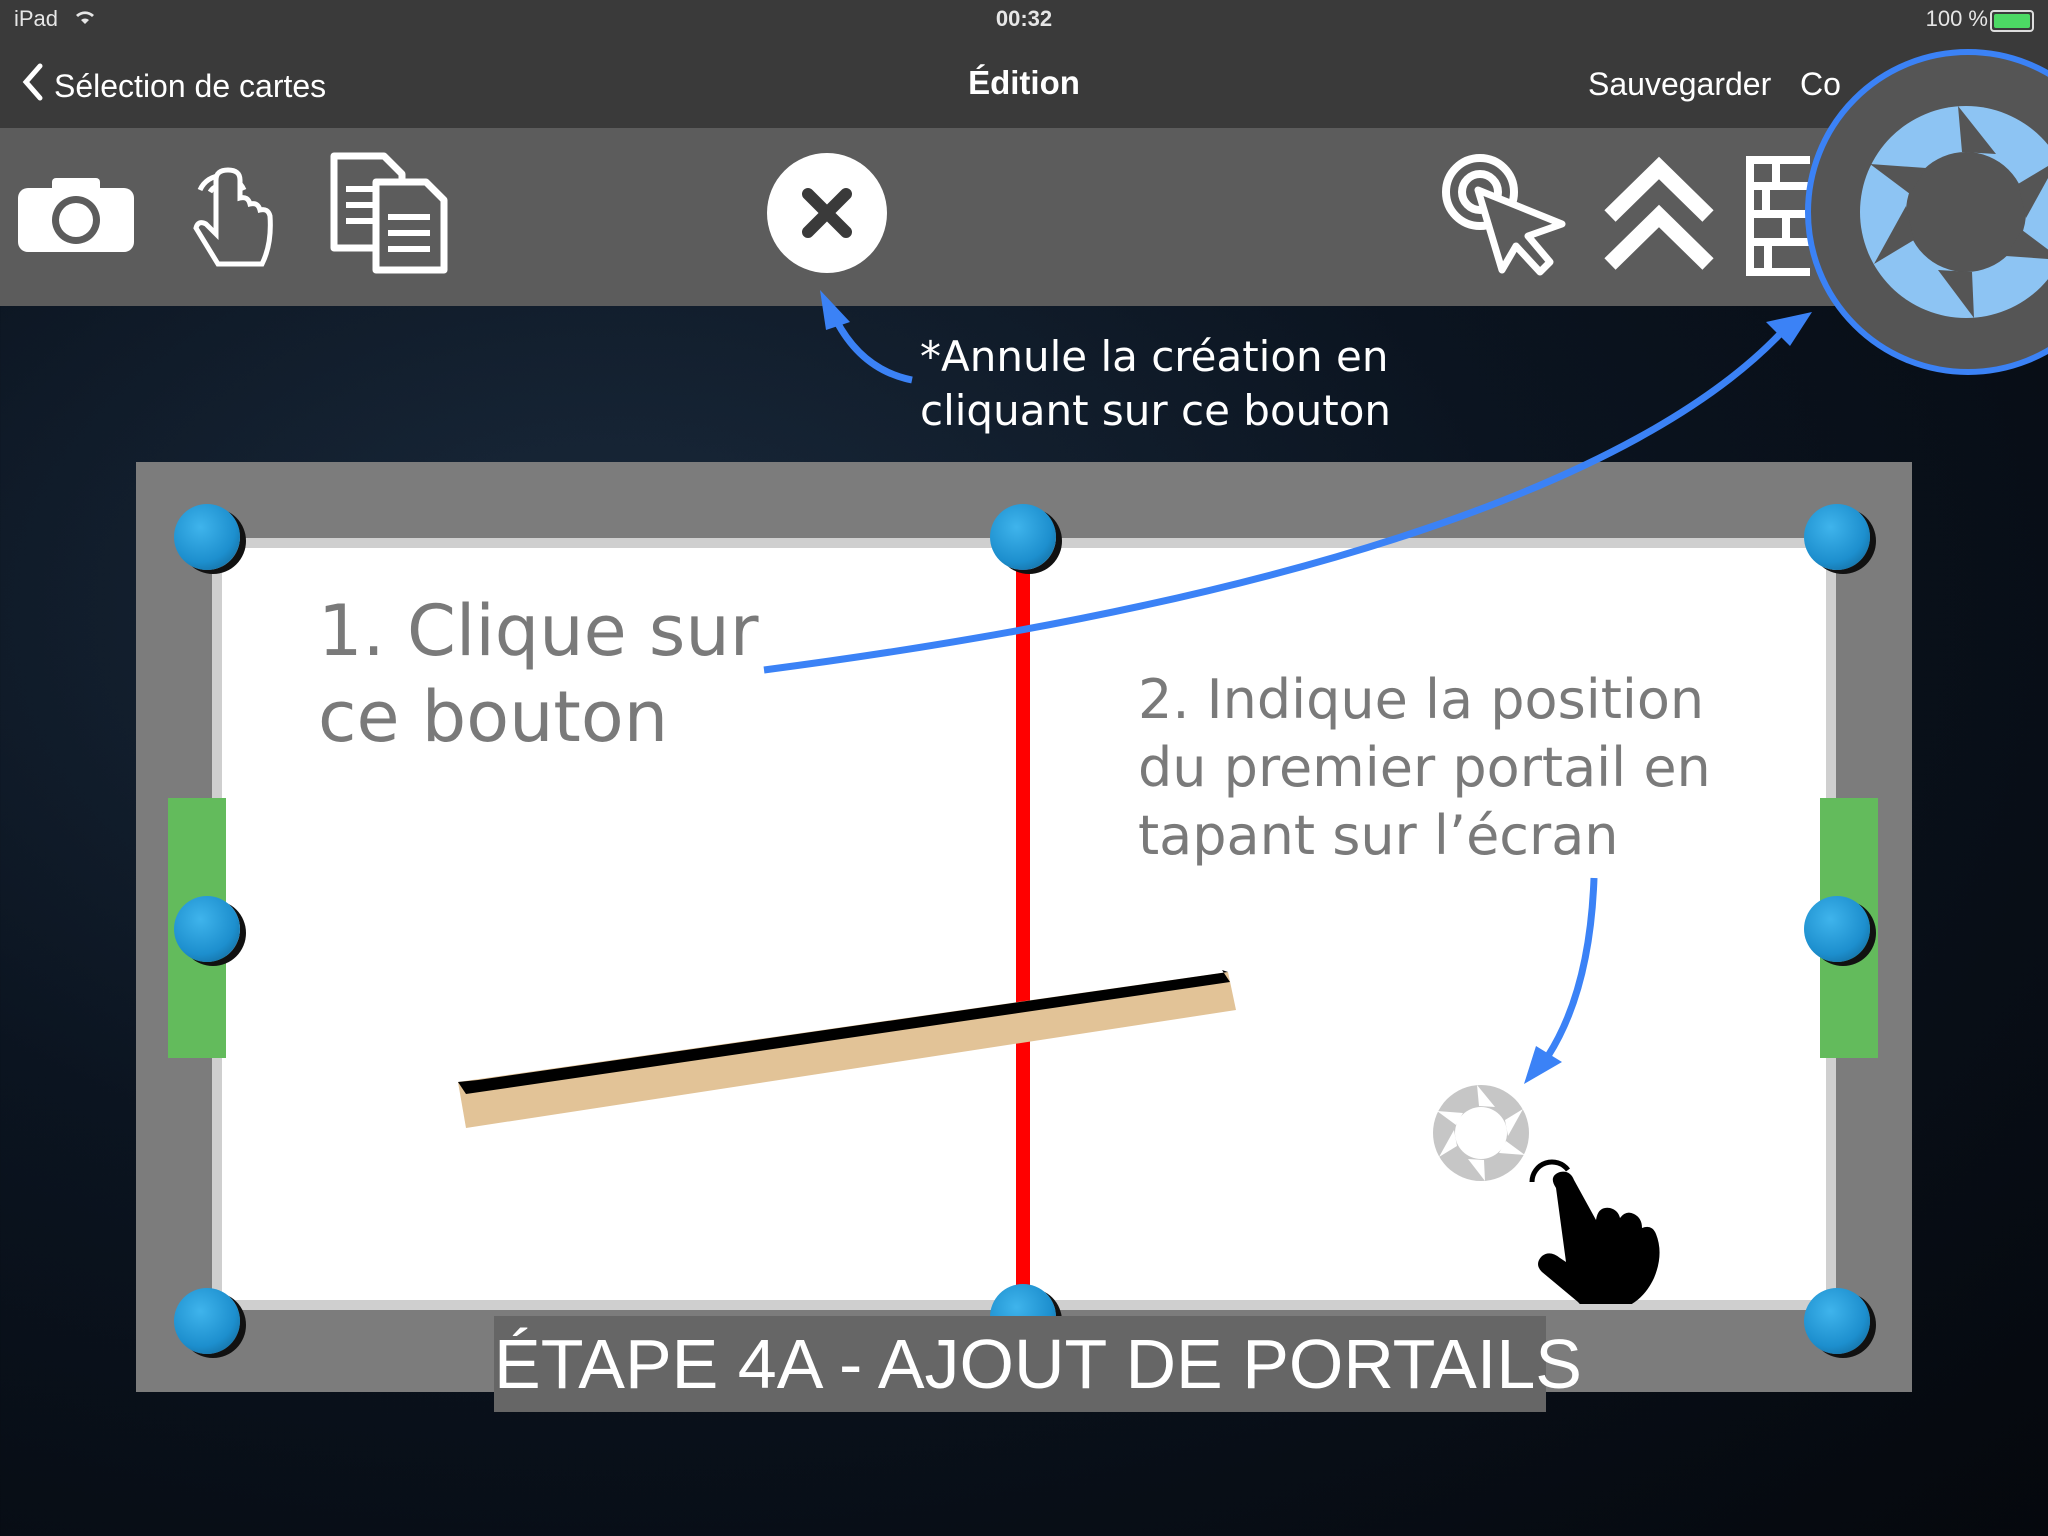 This screenshot has height=1536, width=2048. Describe the element at coordinates (2012, 21) in the screenshot. I see `battery-icon` at that location.